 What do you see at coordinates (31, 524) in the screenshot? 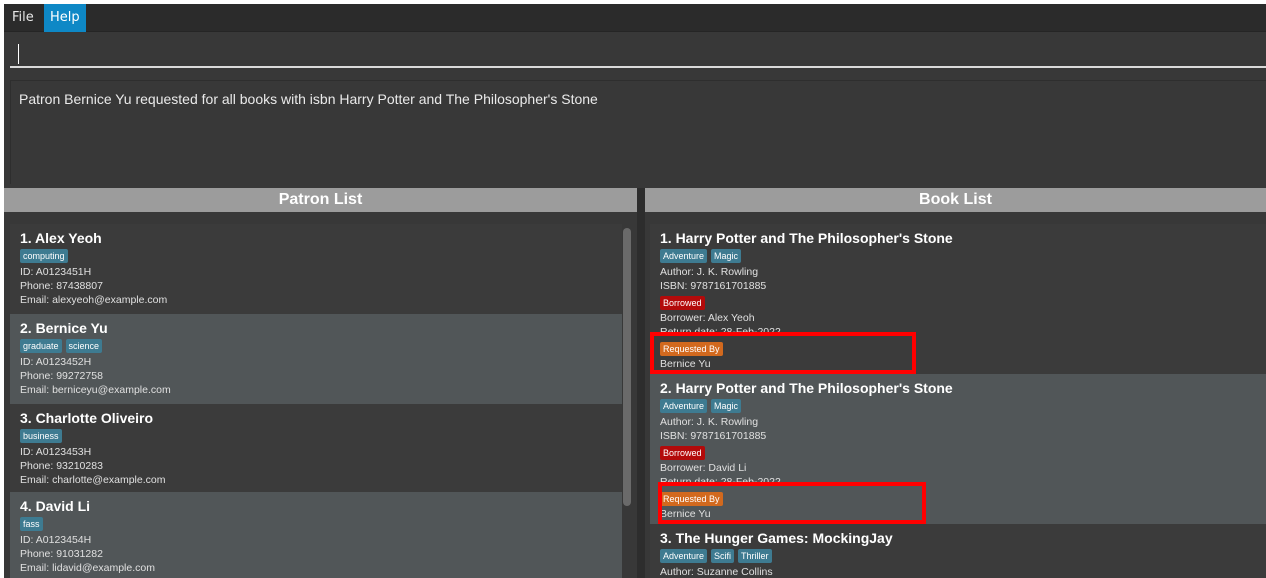
I see `patron-tag: fass` at bounding box center [31, 524].